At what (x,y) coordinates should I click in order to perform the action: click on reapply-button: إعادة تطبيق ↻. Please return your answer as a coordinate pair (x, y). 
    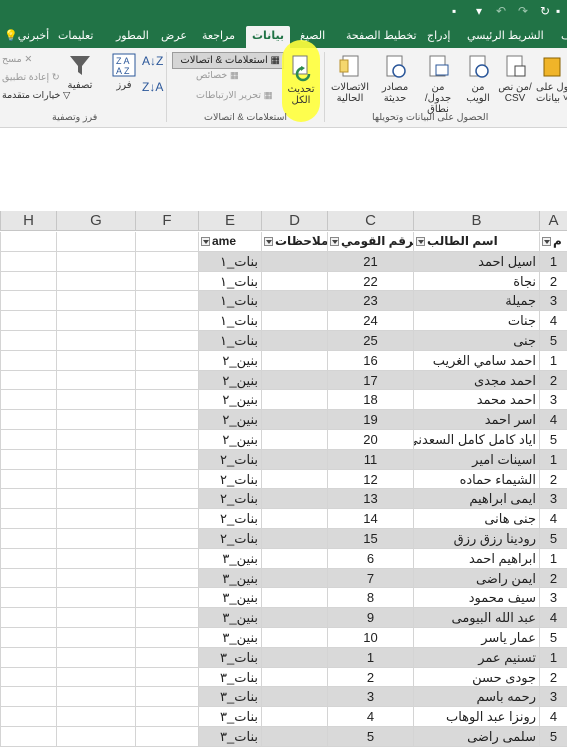
    Looking at the image, I should click on (31, 77).